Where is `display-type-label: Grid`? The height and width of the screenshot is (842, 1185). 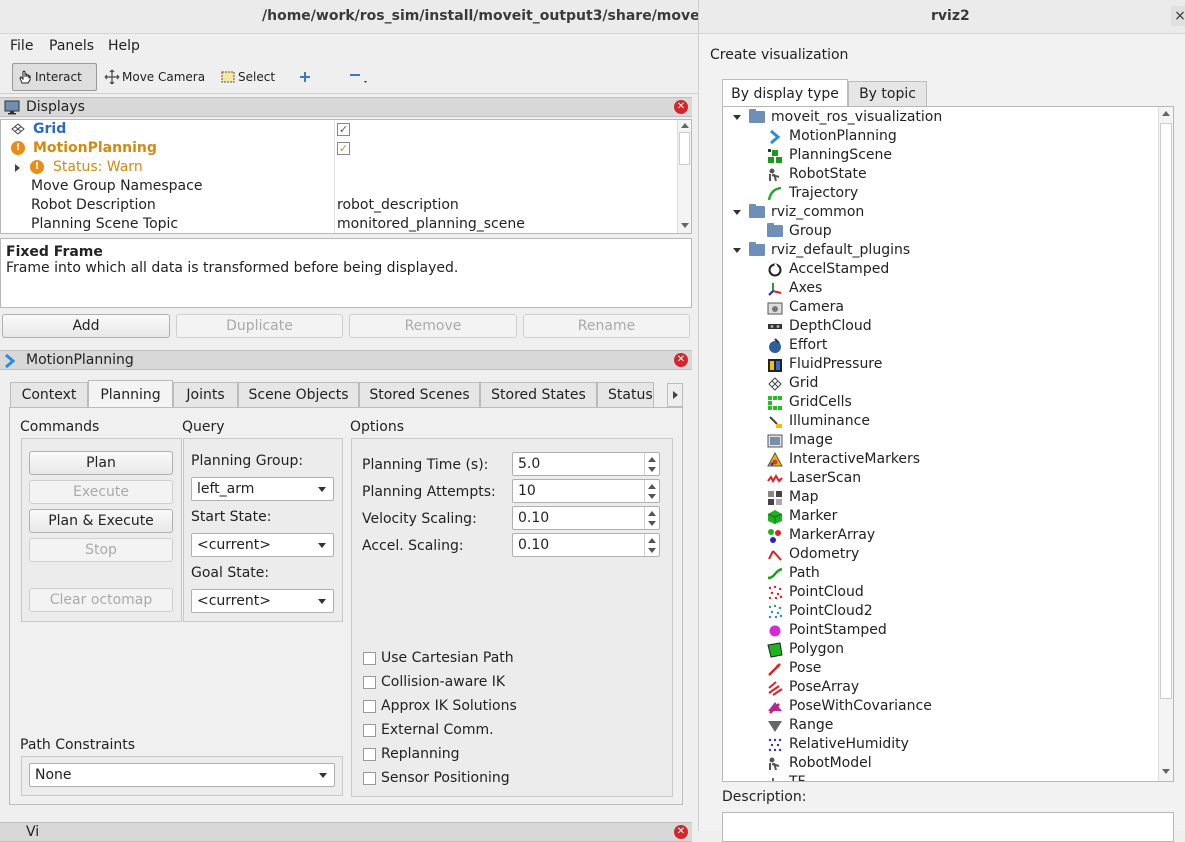
display-type-label: Grid is located at coordinates (804, 383).